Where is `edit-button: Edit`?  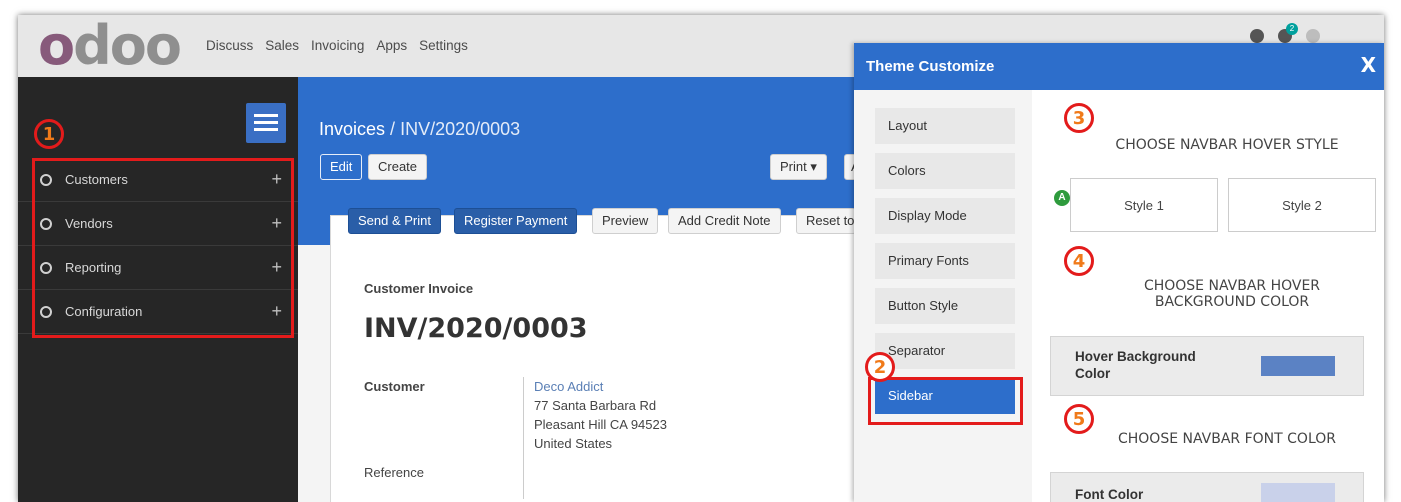
edit-button: Edit is located at coordinates (341, 167).